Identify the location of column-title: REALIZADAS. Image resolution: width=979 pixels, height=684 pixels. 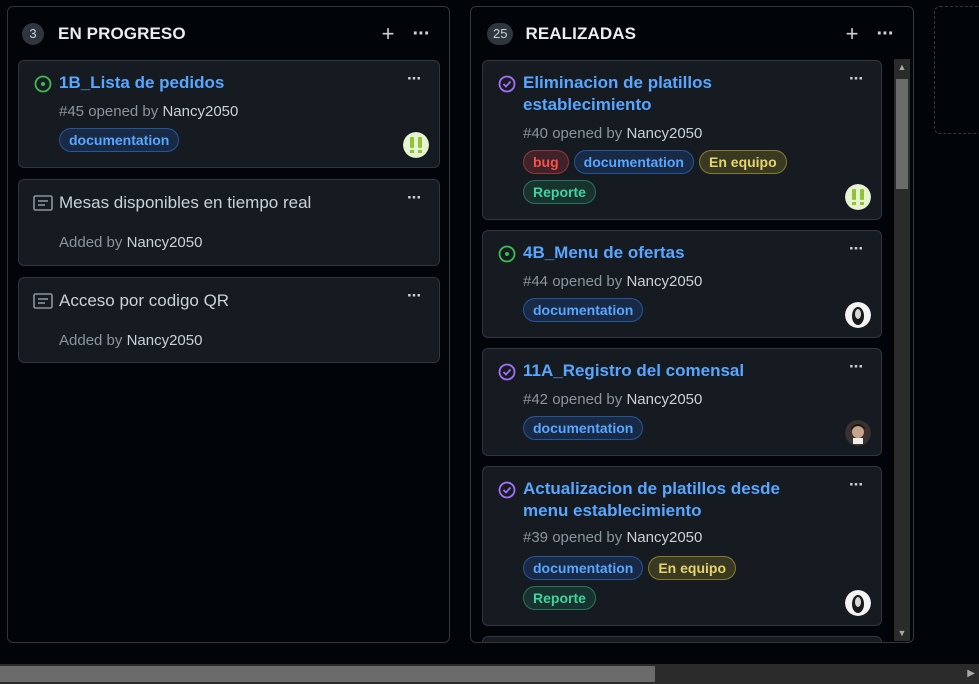
(581, 33).